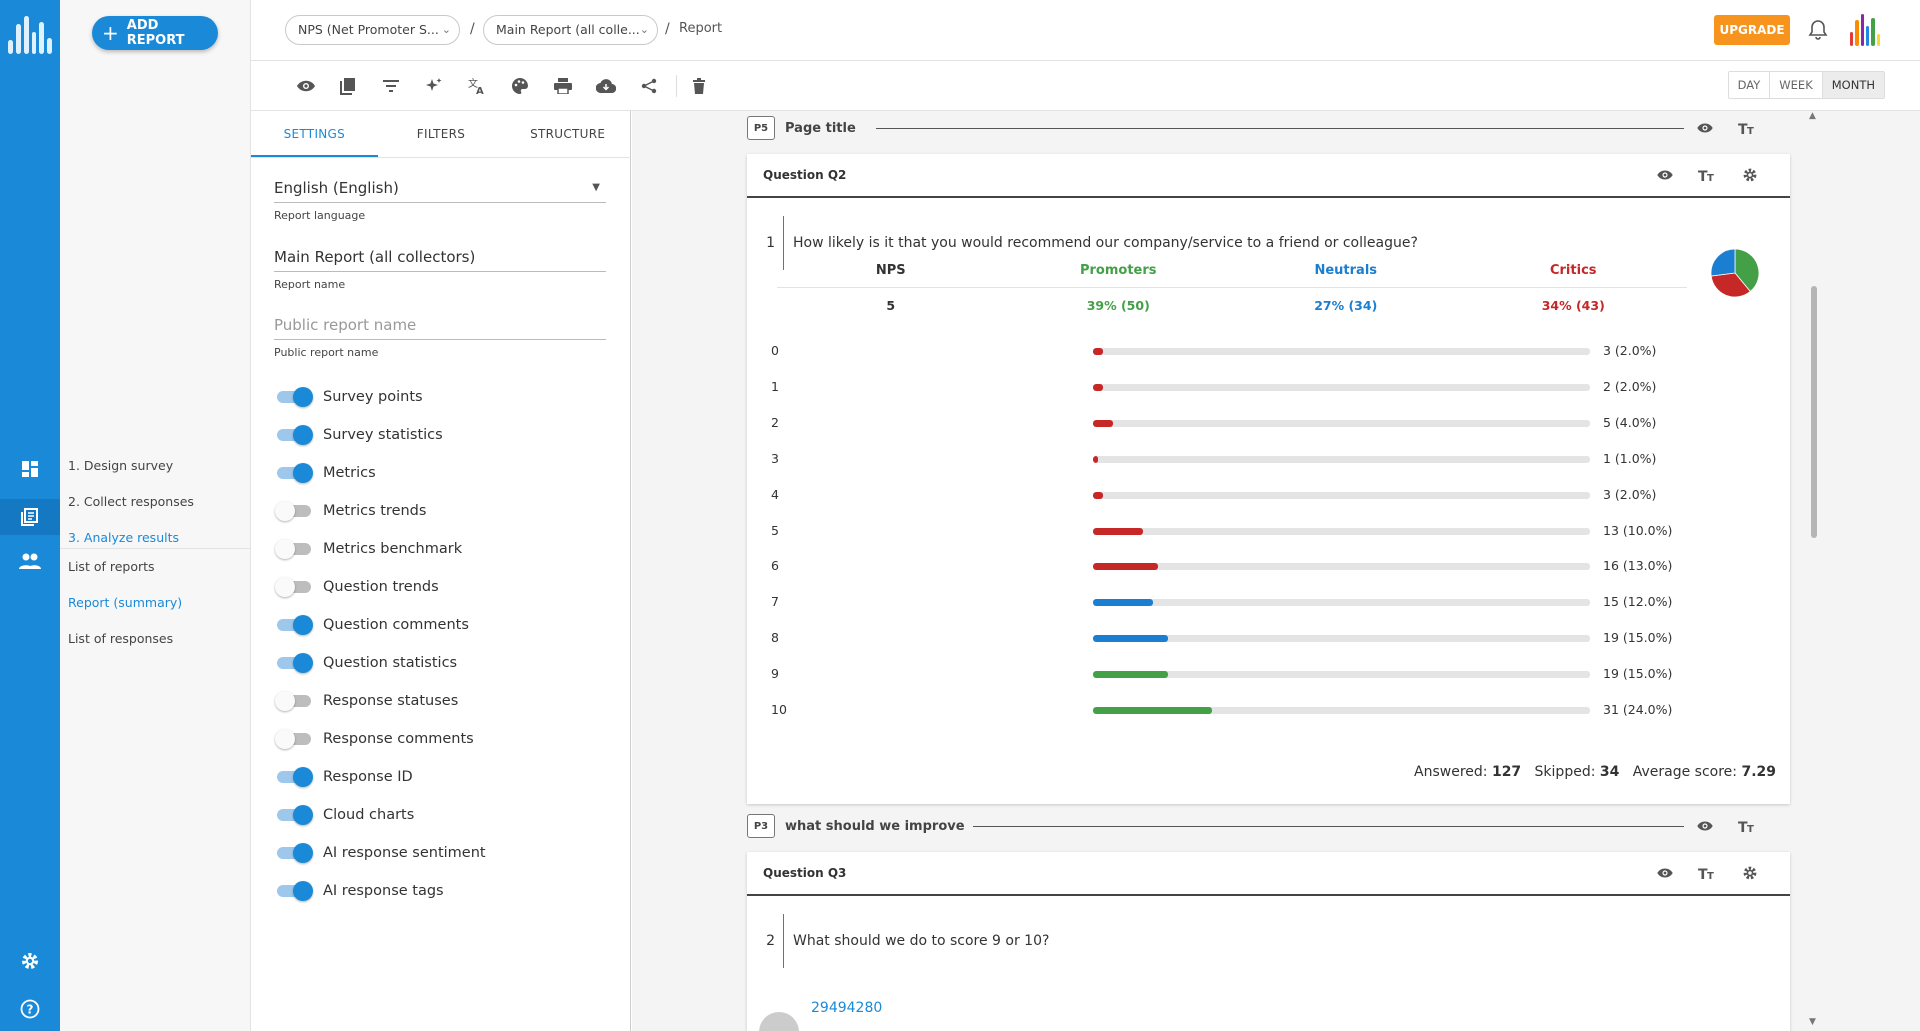  I want to click on score-bar-row: 3 1 (1.0%), so click(1271, 459).